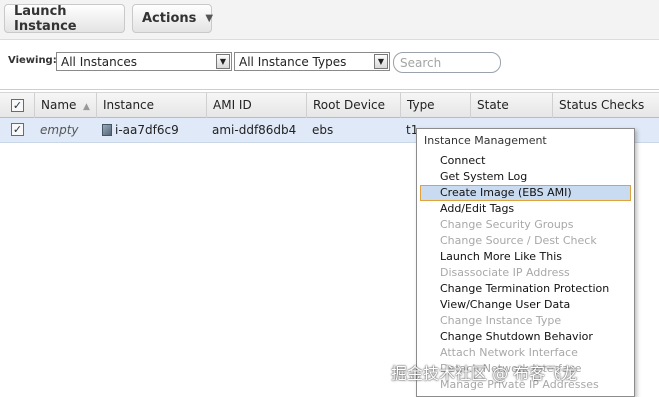 The height and width of the screenshot is (397, 659). Describe the element at coordinates (509, 352) in the screenshot. I see `menu-item-attach-network-interface: Attach Network Interface` at that location.